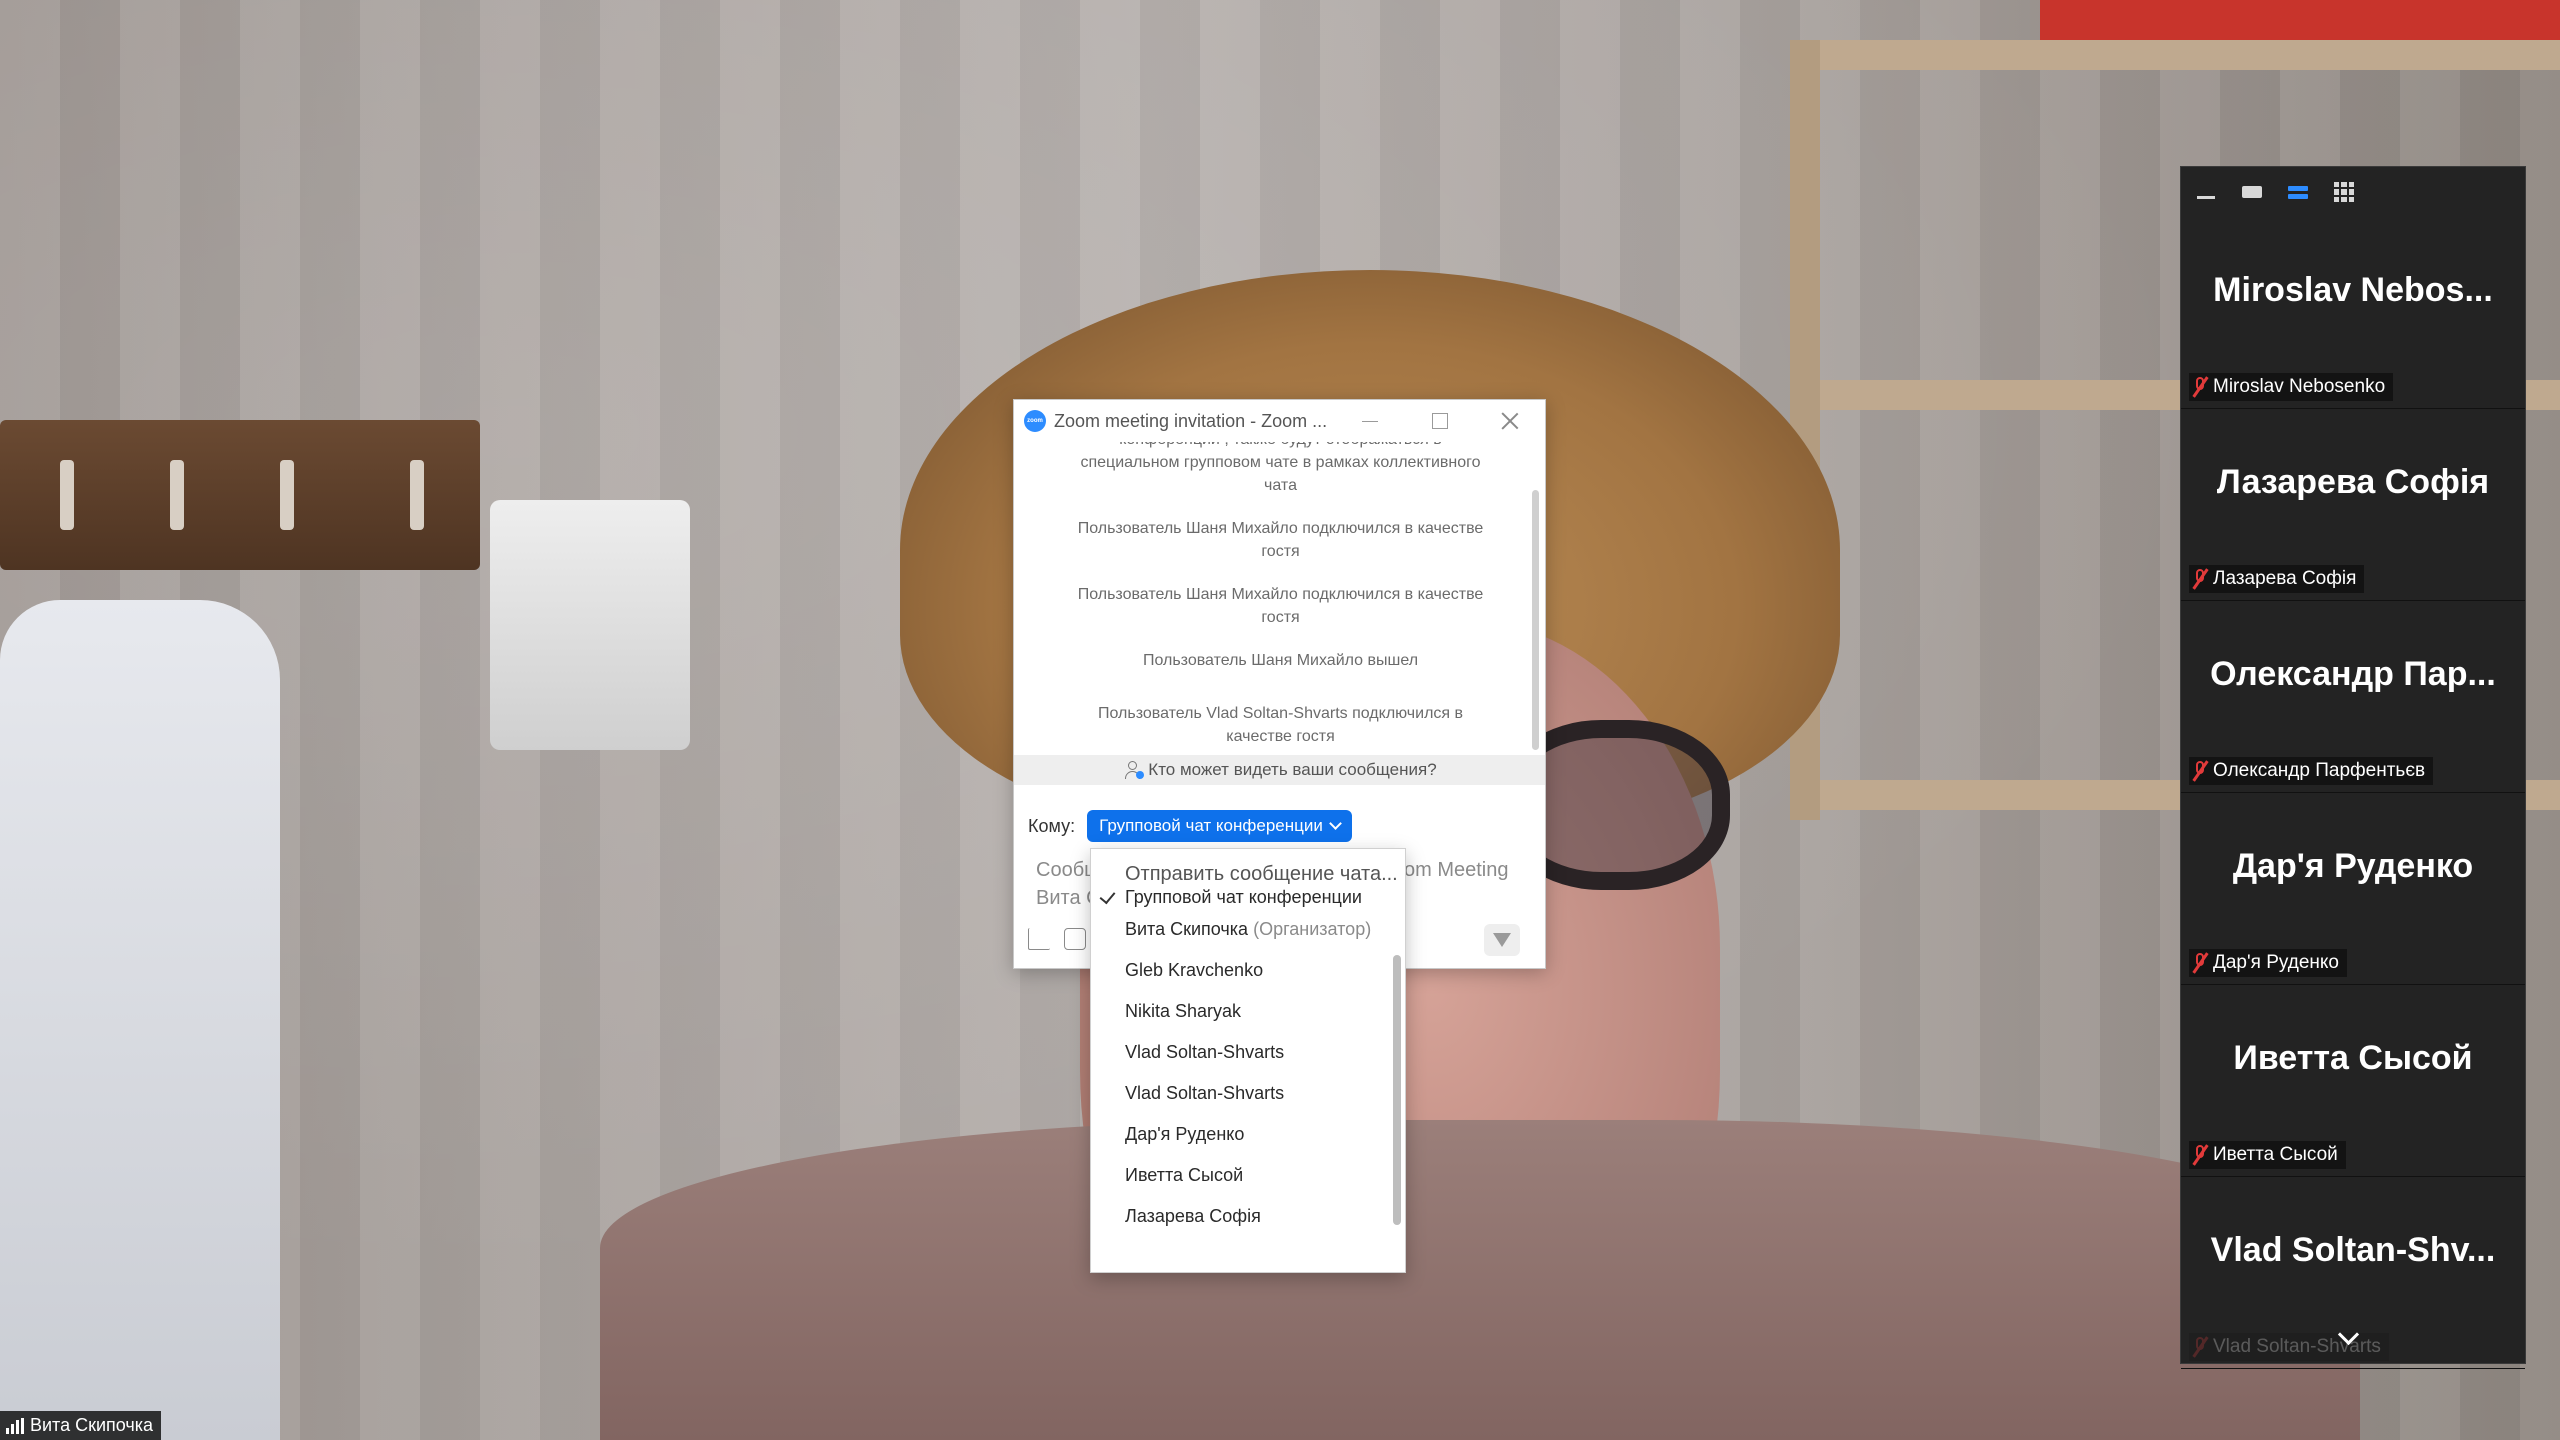 The image size is (2560, 1440). I want to click on send-icon, so click(1502, 940).